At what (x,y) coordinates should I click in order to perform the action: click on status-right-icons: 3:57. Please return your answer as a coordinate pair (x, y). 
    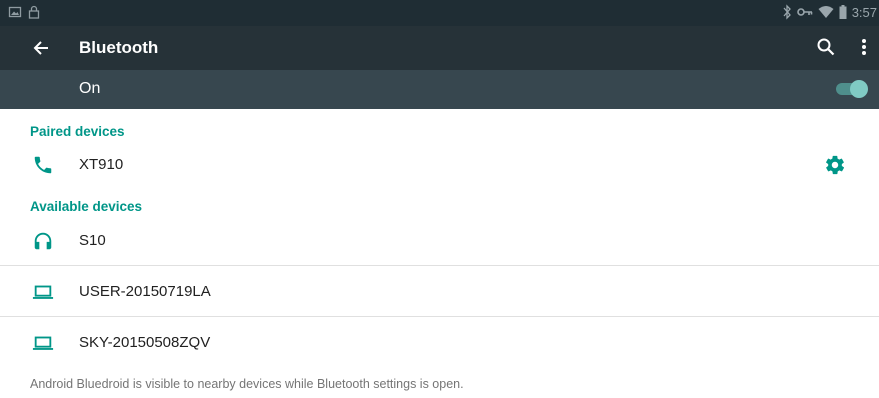
    Looking at the image, I should click on (829, 12).